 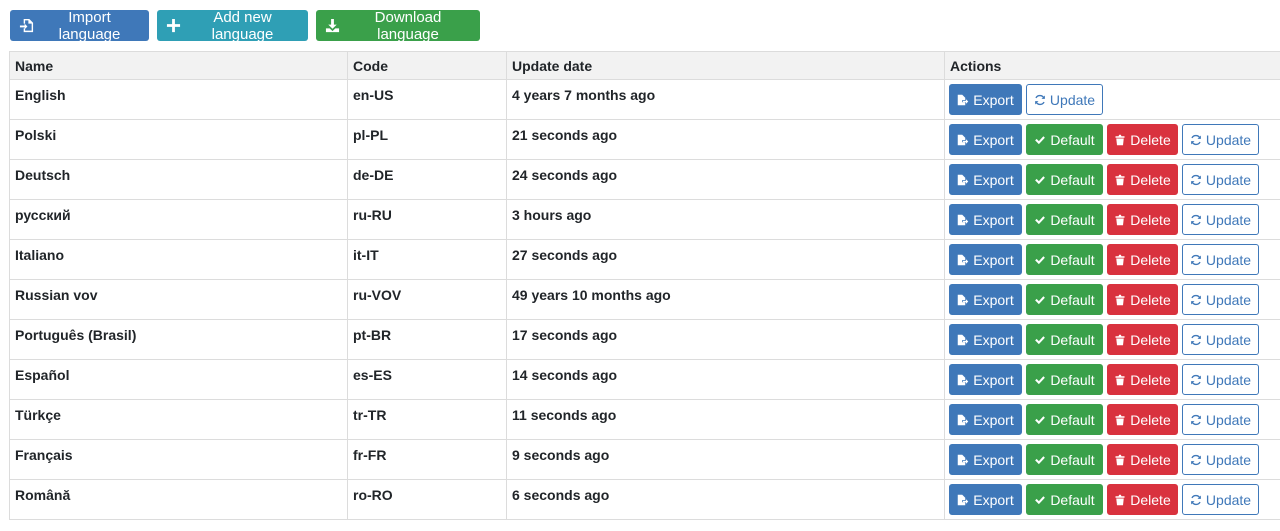 I want to click on language-code-cell: de-DE, so click(x=427, y=179).